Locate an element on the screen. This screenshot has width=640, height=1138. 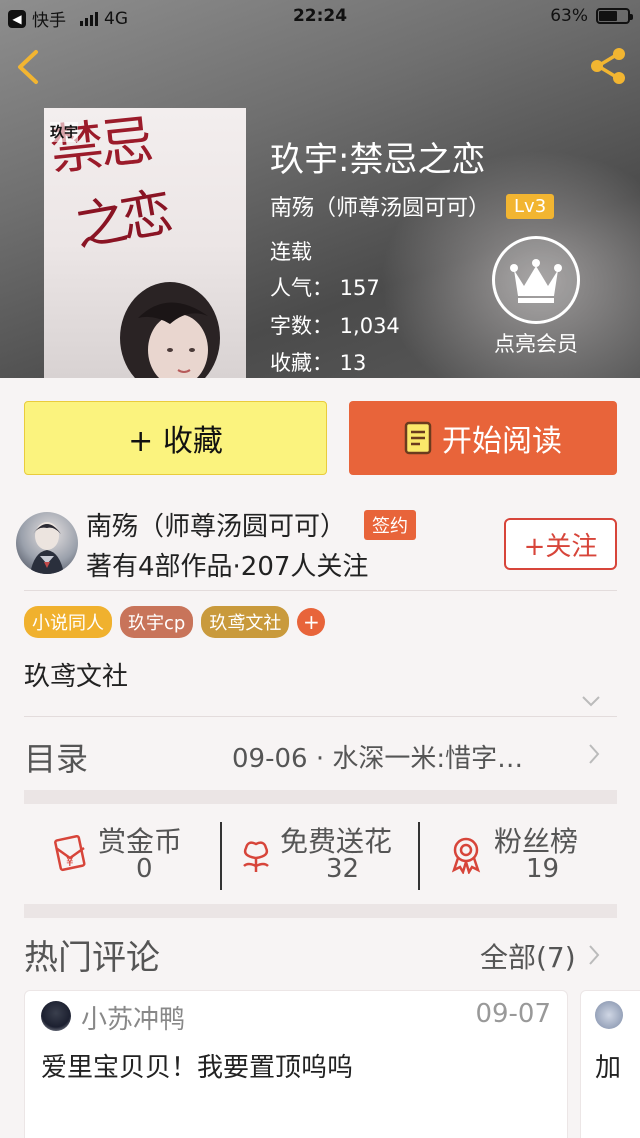
word-count: 字数： 1,034 is located at coordinates (335, 326).